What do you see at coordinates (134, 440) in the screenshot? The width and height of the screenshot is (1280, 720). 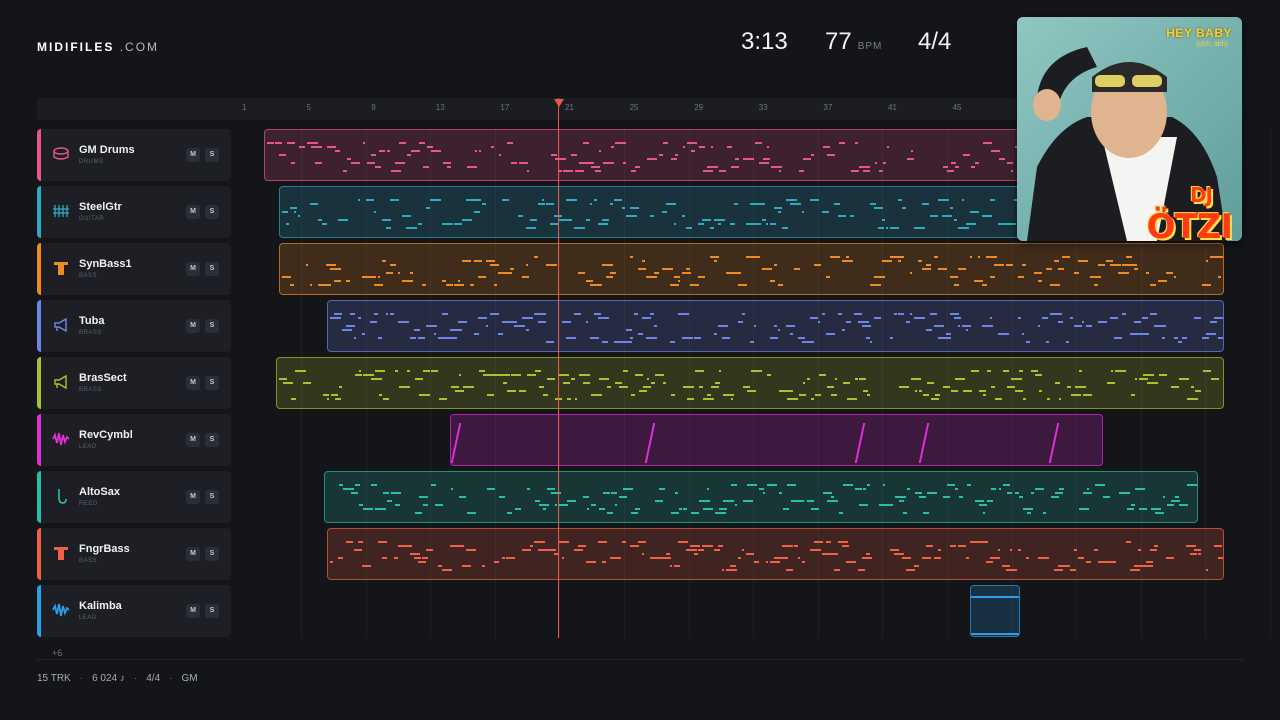 I see `track-header-revcymbl: RevCymbl LEAD M S` at bounding box center [134, 440].